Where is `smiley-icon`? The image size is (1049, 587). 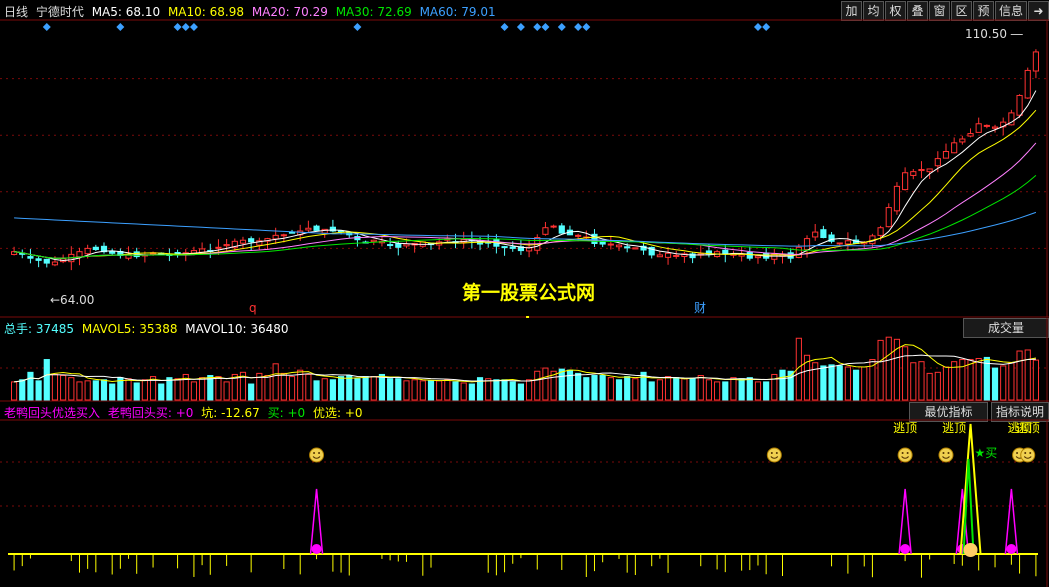
smiley-icon is located at coordinates (905, 455).